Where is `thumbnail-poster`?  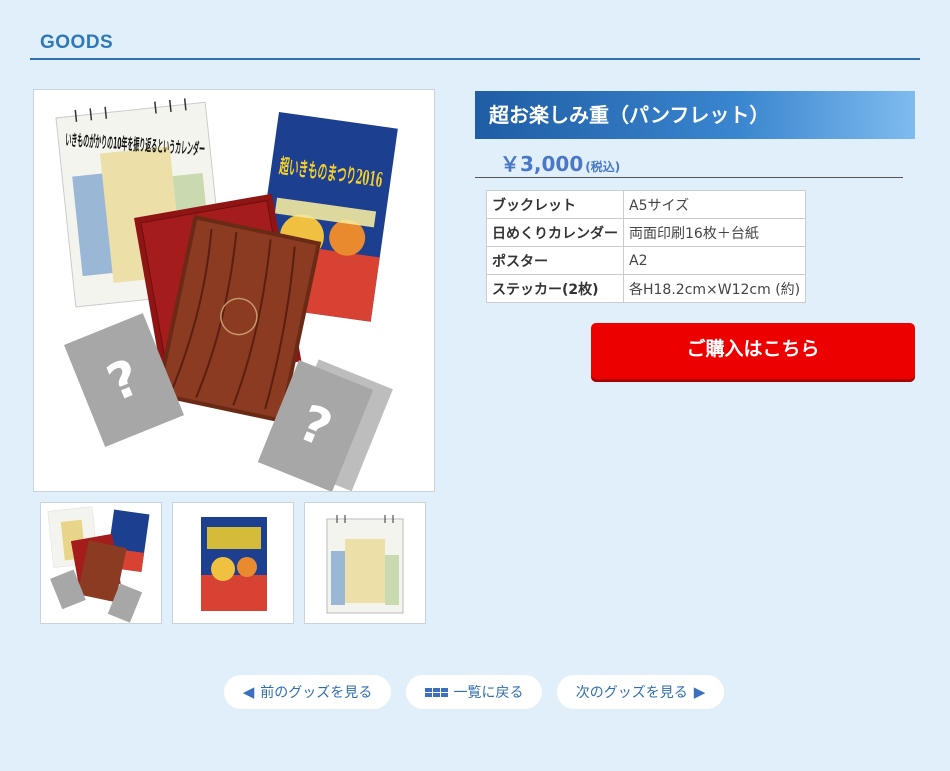
thumbnail-poster is located at coordinates (233, 563).